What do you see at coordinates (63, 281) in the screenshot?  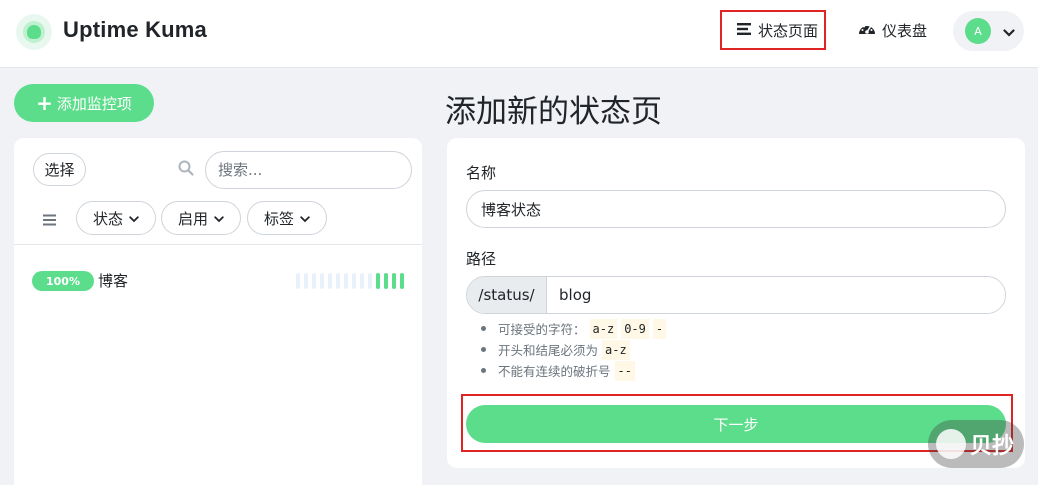 I see `uptime-badge: 100%` at bounding box center [63, 281].